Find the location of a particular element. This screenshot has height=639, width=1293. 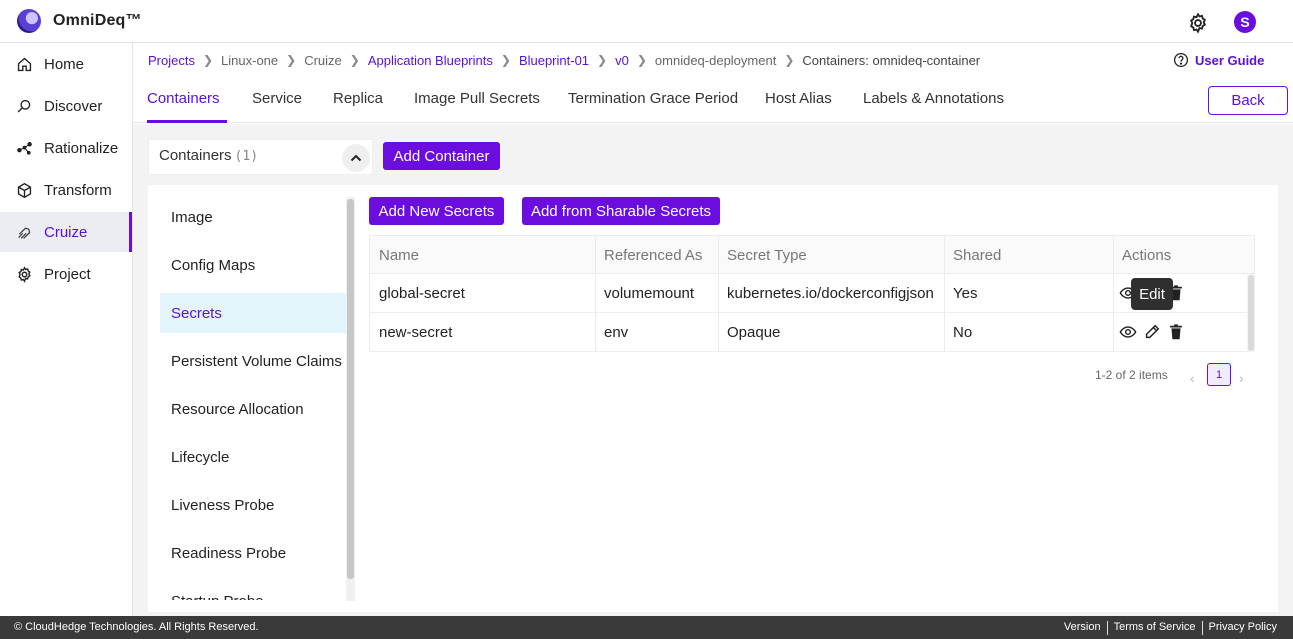

pagination-next-icon: › is located at coordinates (1241, 378).